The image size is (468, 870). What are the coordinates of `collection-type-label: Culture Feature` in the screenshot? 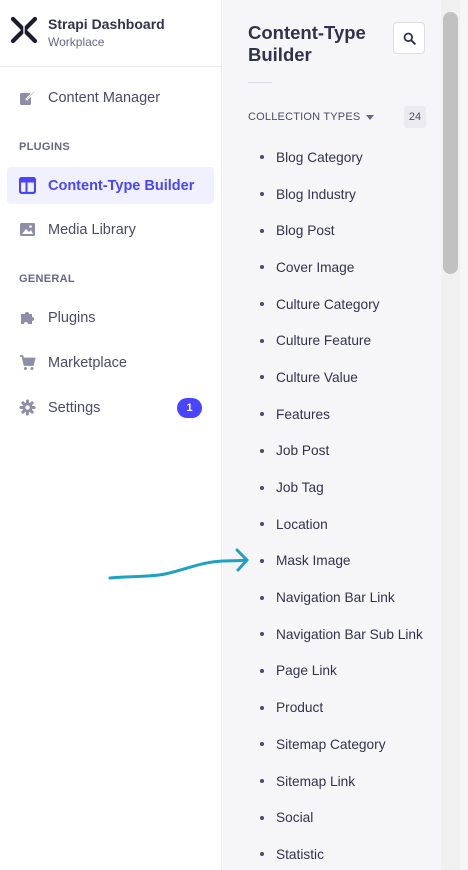 It's located at (324, 341).